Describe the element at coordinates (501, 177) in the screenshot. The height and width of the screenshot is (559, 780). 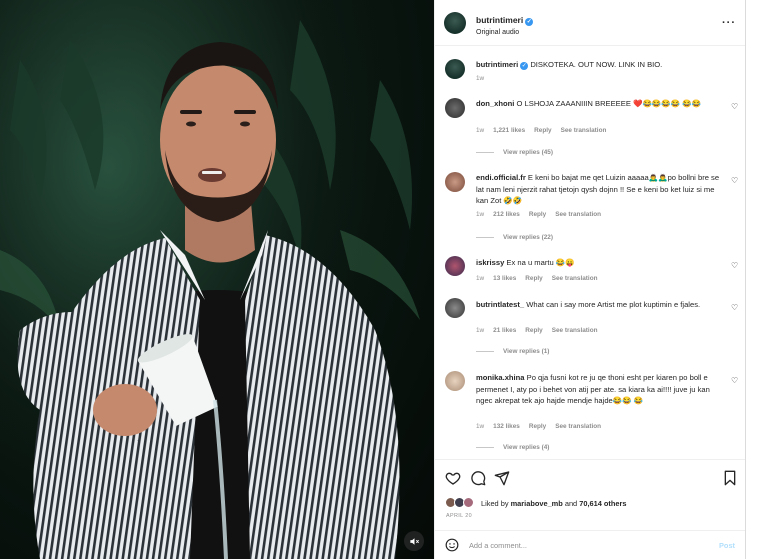
I see `comment-username: endi.official.fr` at that location.